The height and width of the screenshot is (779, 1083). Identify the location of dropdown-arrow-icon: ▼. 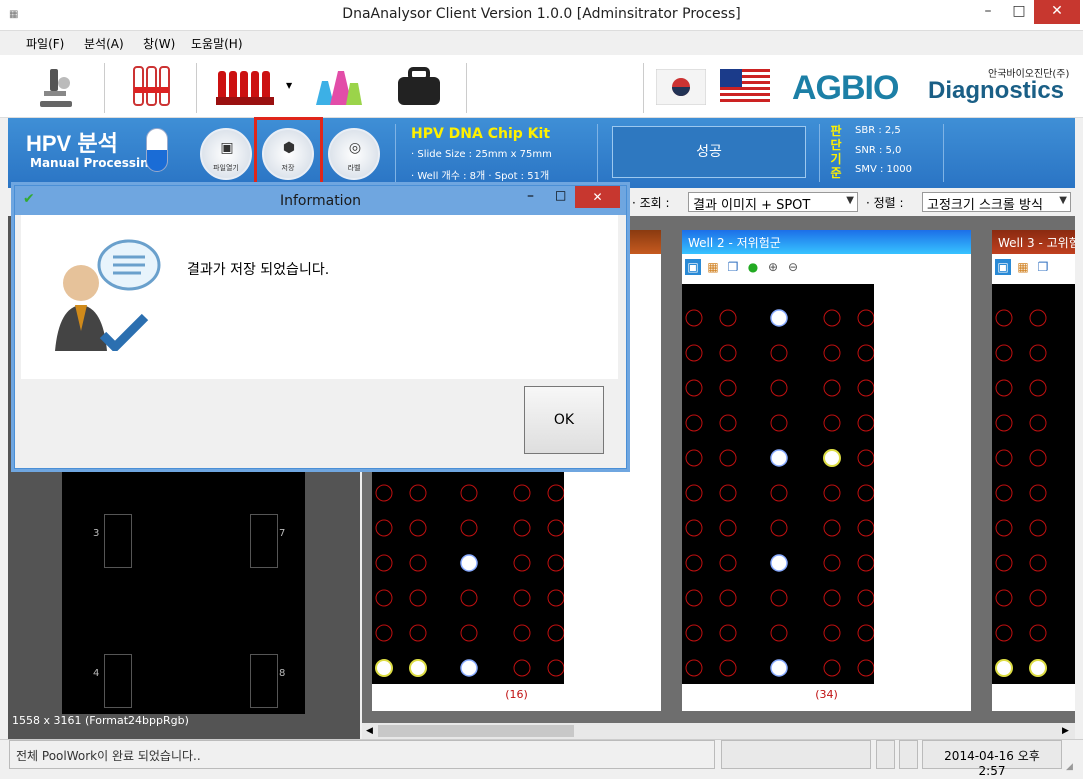
(289, 85).